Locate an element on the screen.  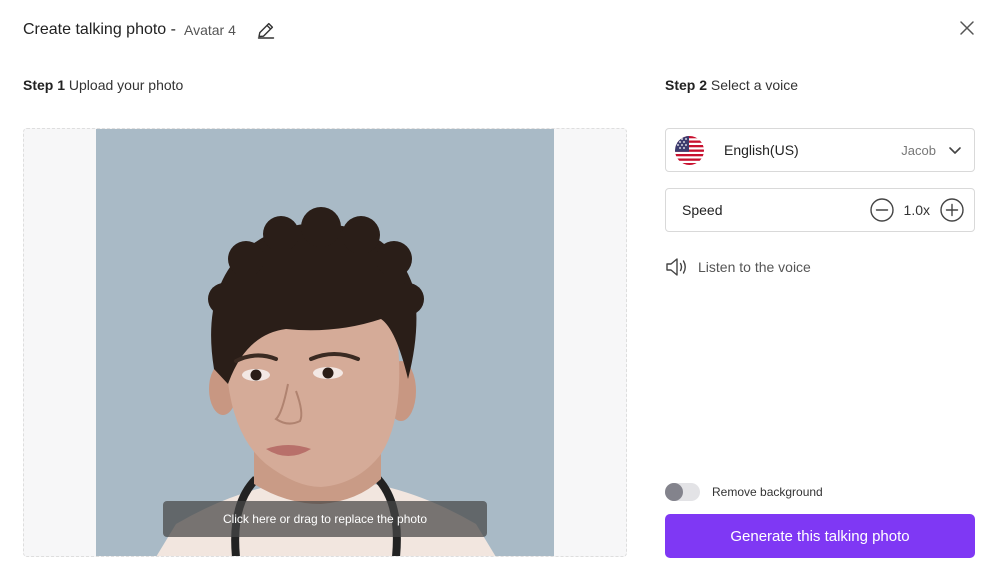
plus-circle-icon is located at coordinates (952, 210).